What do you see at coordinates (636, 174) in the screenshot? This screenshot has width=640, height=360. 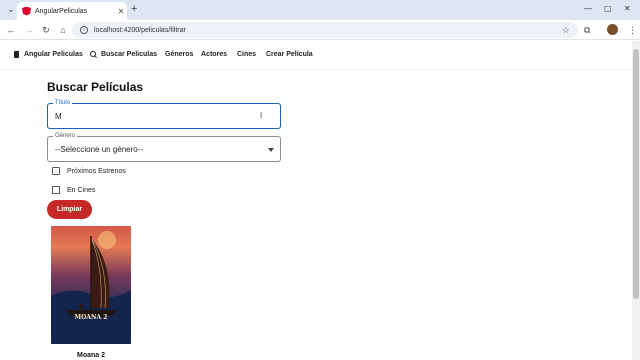 I see `scrollbar-thumb` at bounding box center [636, 174].